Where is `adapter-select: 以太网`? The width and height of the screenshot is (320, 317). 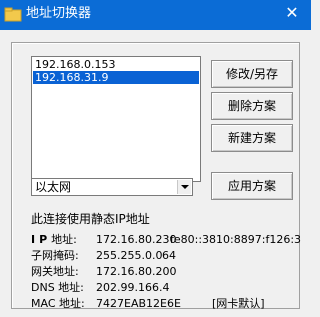 adapter-select: 以太网 is located at coordinates (112, 187).